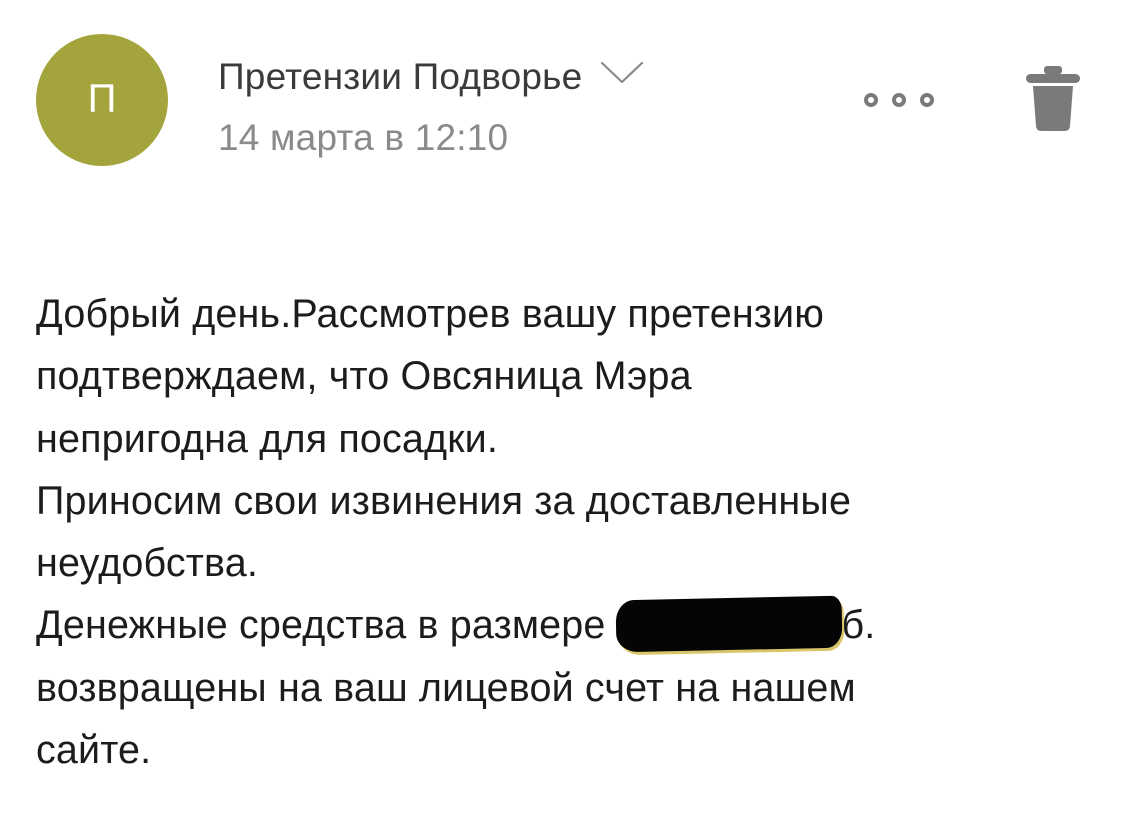 The width and height of the screenshot is (1125, 817). I want to click on message-line: возвращены на ваш лицевой счет на нашем, so click(446, 687).